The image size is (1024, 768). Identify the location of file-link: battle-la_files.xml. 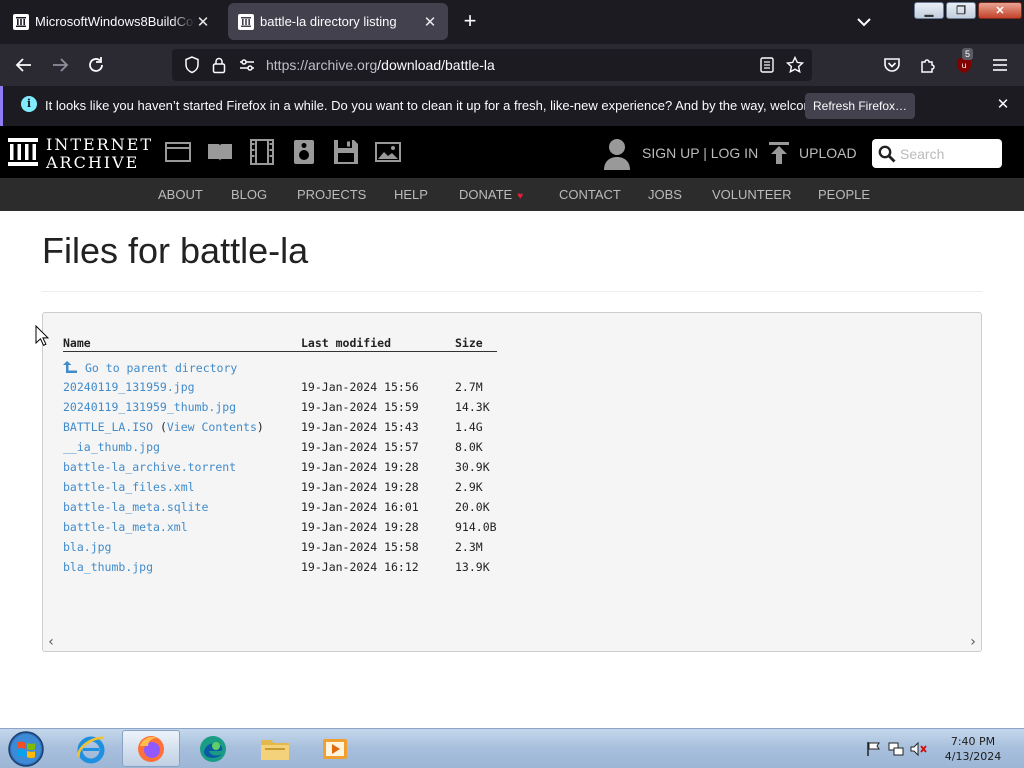
(129, 487).